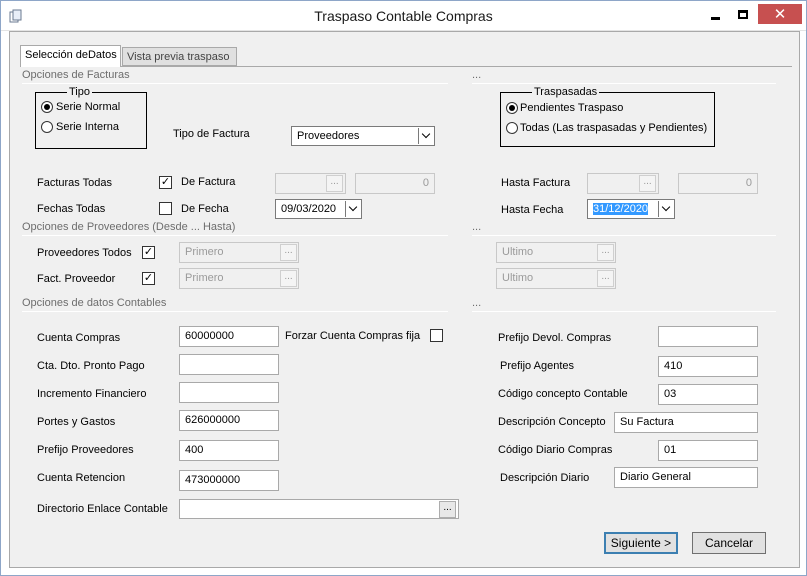  I want to click on hasta-factura-number-input: 0, so click(718, 183).